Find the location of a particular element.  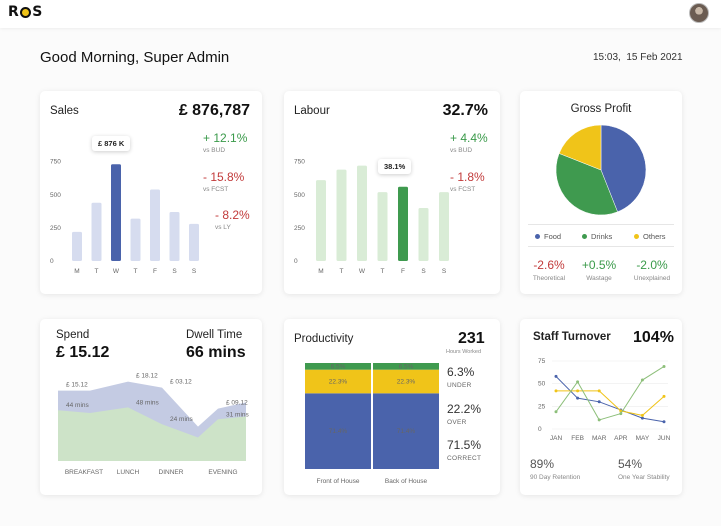

labour-tooltip: 38.1% is located at coordinates (395, 166).